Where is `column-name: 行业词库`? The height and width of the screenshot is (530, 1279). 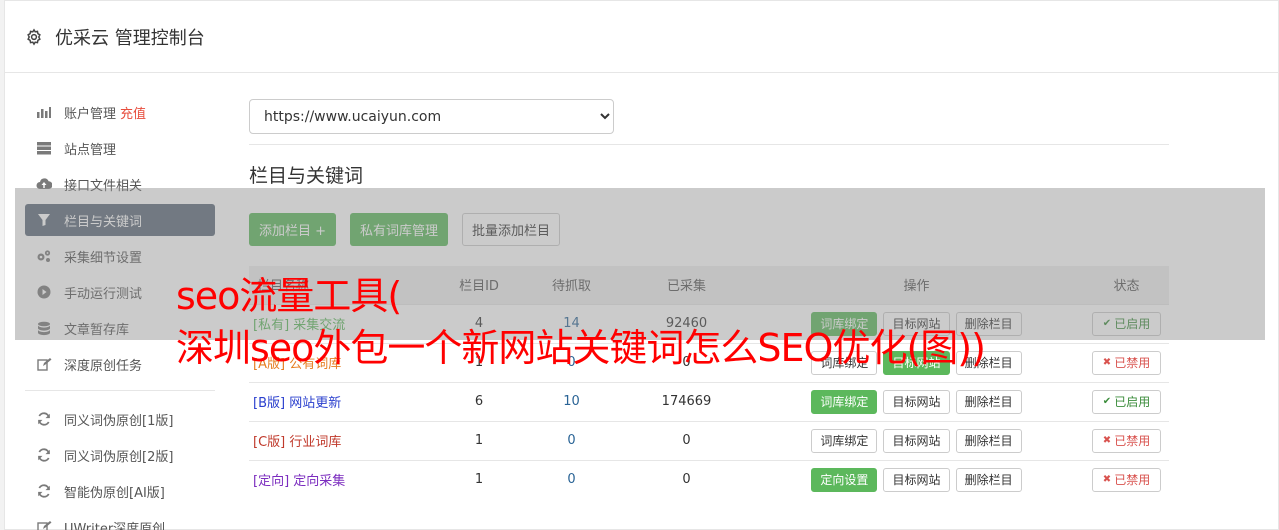
column-name: 行业词库 is located at coordinates (315, 442).